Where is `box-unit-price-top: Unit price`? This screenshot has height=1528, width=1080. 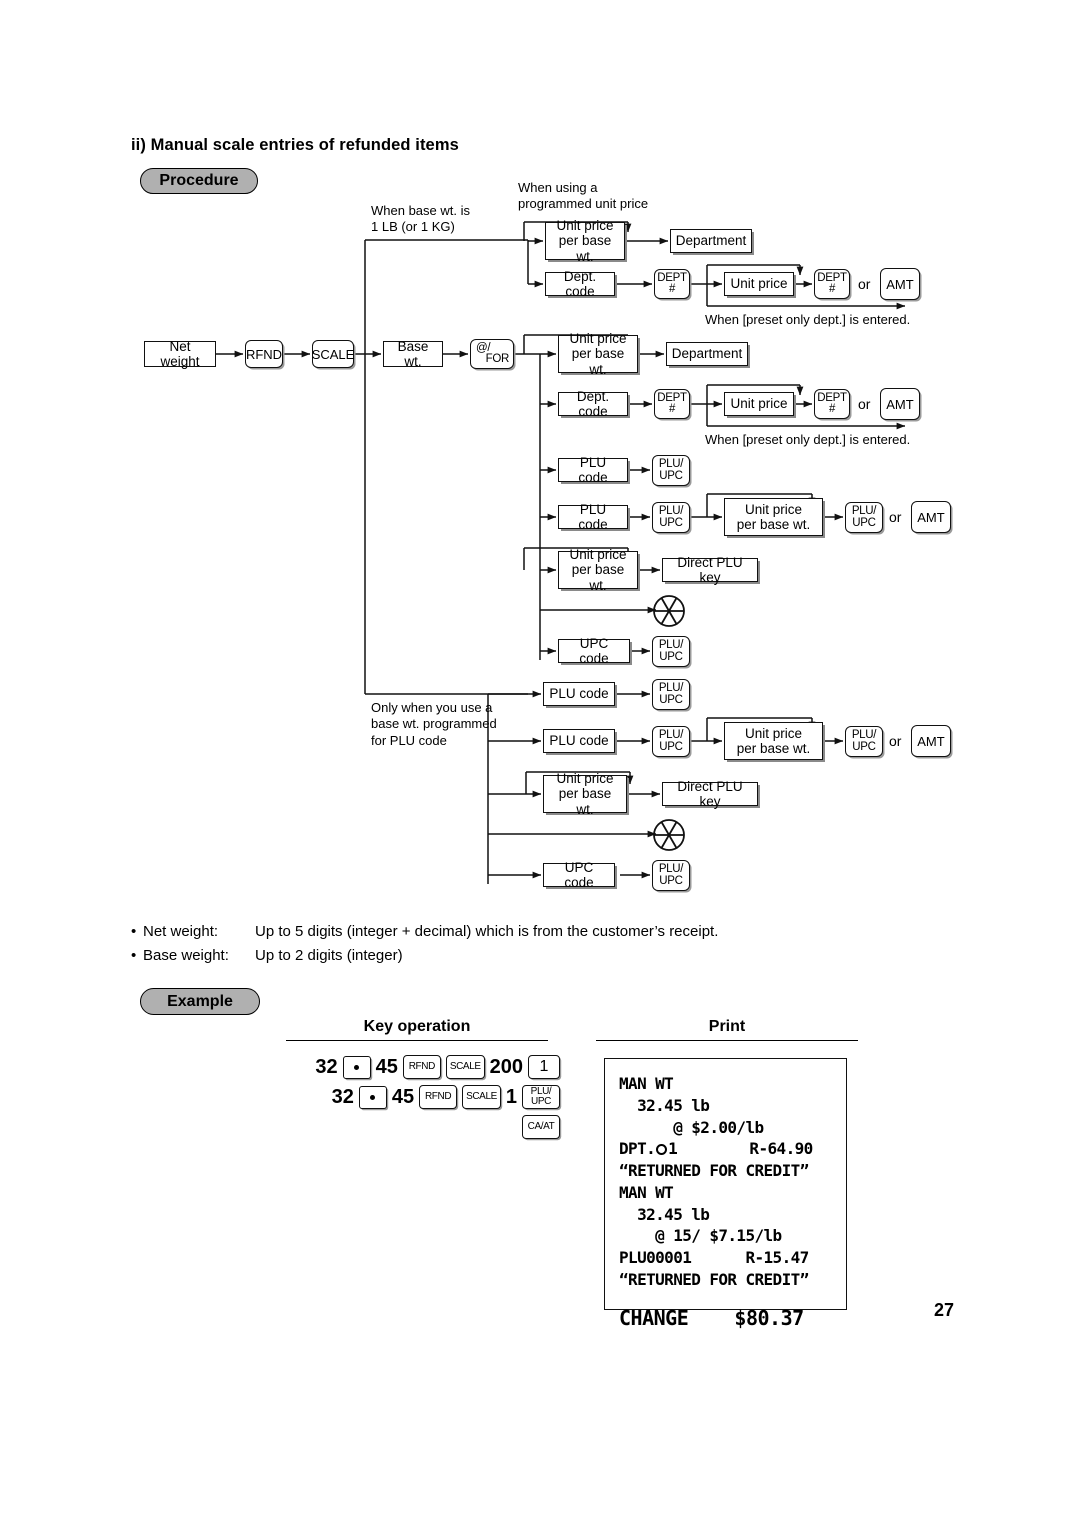 box-unit-price-top: Unit price is located at coordinates (759, 284).